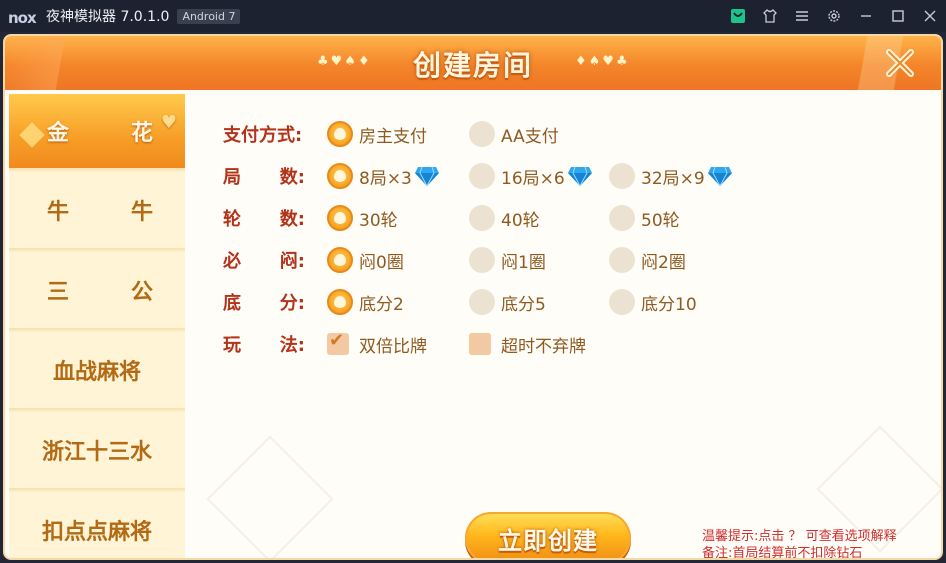 This screenshot has height=563, width=946. Describe the element at coordinates (209, 16) in the screenshot. I see `android-version-badge: Android 7` at that location.